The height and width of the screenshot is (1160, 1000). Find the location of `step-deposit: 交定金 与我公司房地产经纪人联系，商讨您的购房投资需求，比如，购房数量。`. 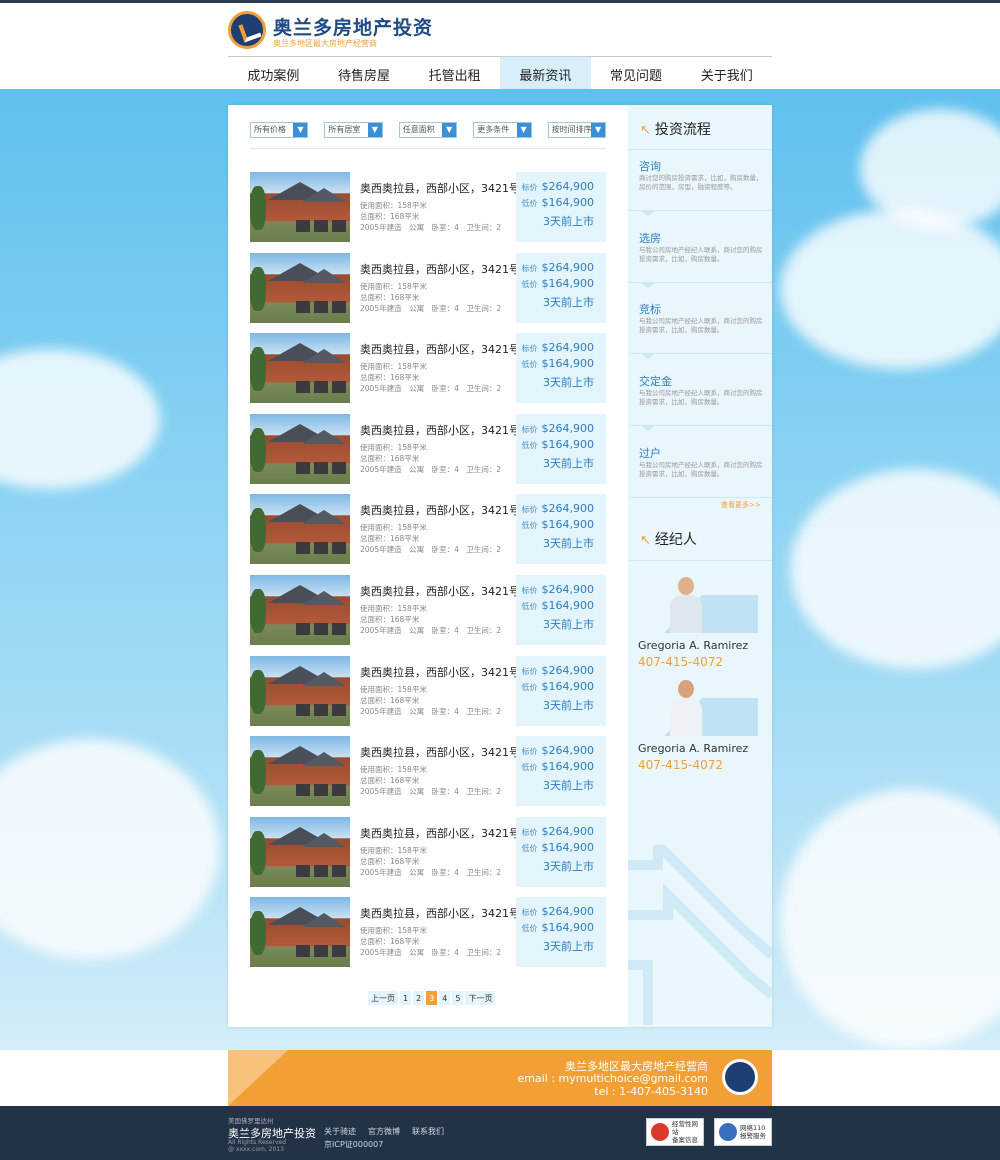

step-deposit: 交定金 与我公司房地产经纪人联系，商讨您的购房投资需求，比如，购房数量。 is located at coordinates (700, 399).